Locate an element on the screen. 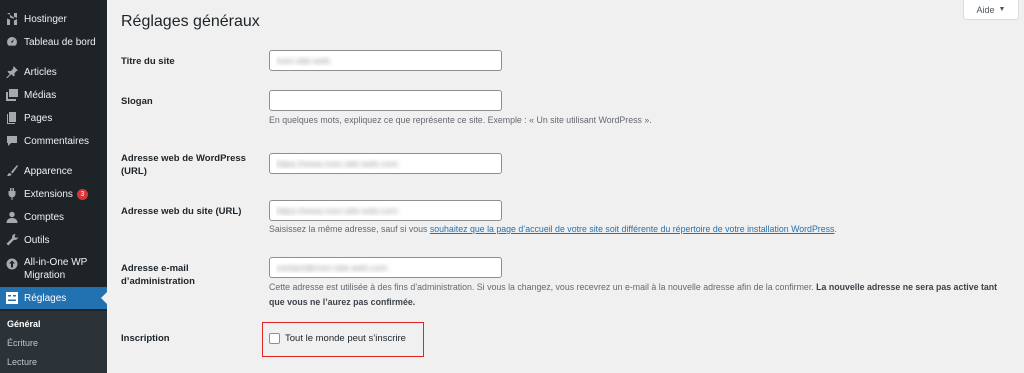 This screenshot has height=373, width=1024. sidebar-item-label: Réglages is located at coordinates (45, 298).